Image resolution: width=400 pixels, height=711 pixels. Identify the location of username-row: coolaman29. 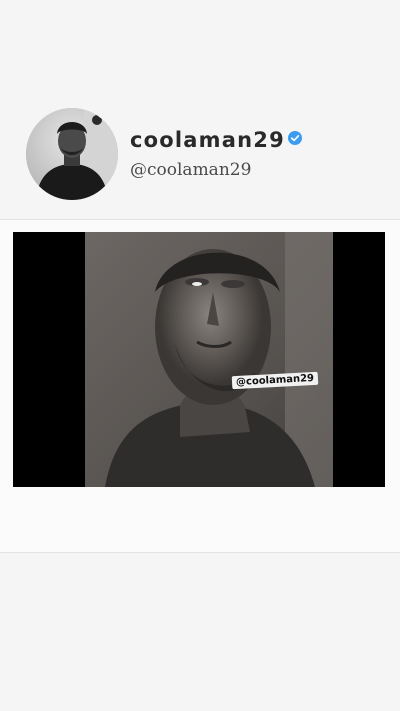
(216, 140).